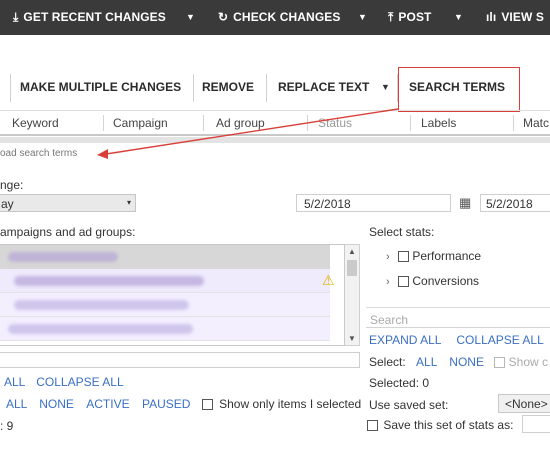  I want to click on date-range-select: ay ▾, so click(68, 203).